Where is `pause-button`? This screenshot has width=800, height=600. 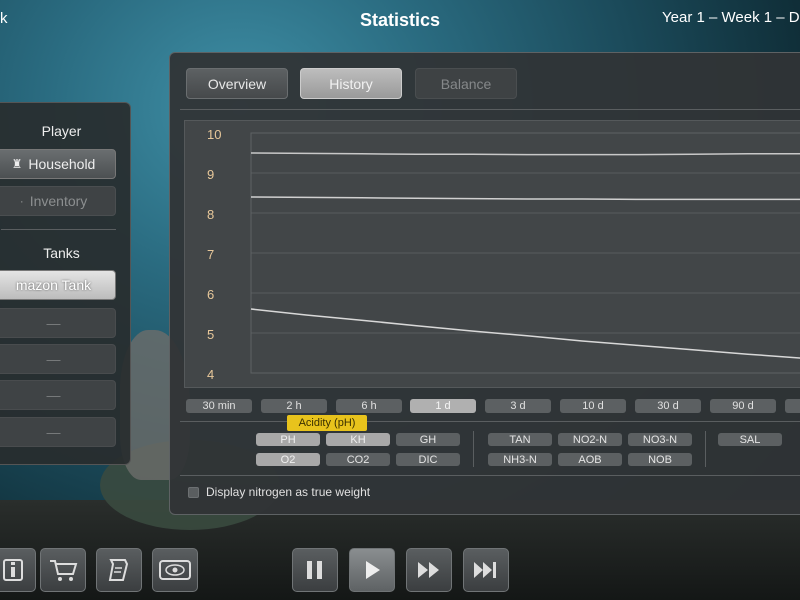 pause-button is located at coordinates (315, 570).